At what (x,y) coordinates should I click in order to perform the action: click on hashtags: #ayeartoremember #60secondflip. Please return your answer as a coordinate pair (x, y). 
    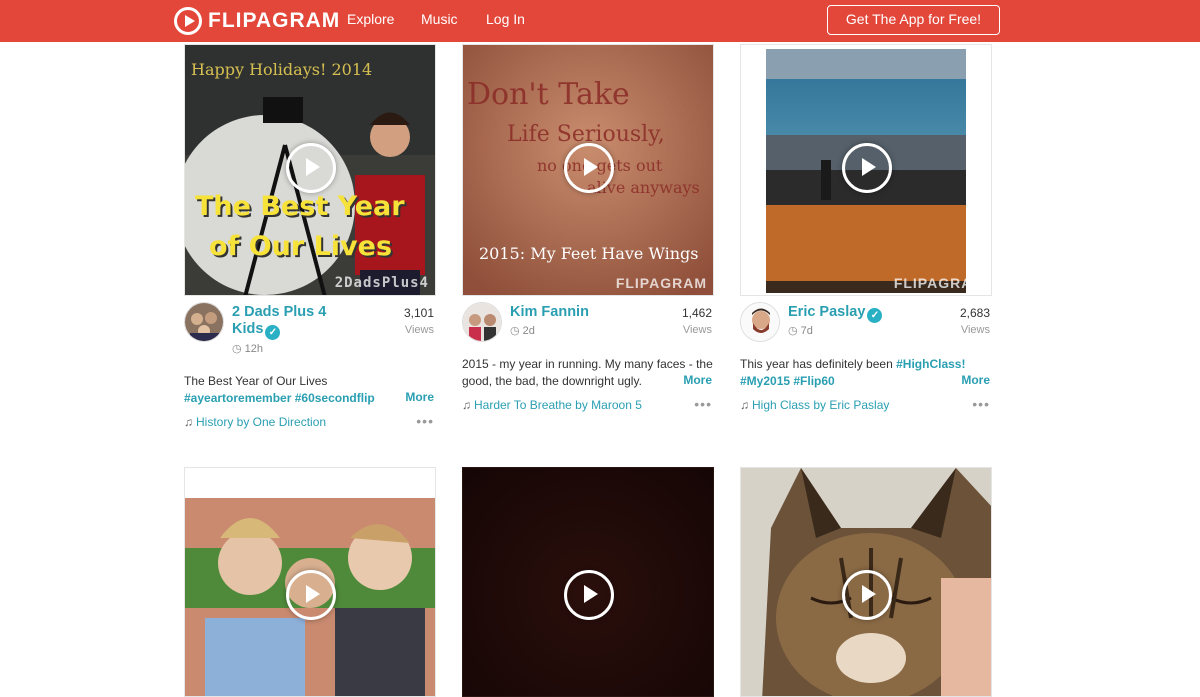
    Looking at the image, I should click on (310, 398).